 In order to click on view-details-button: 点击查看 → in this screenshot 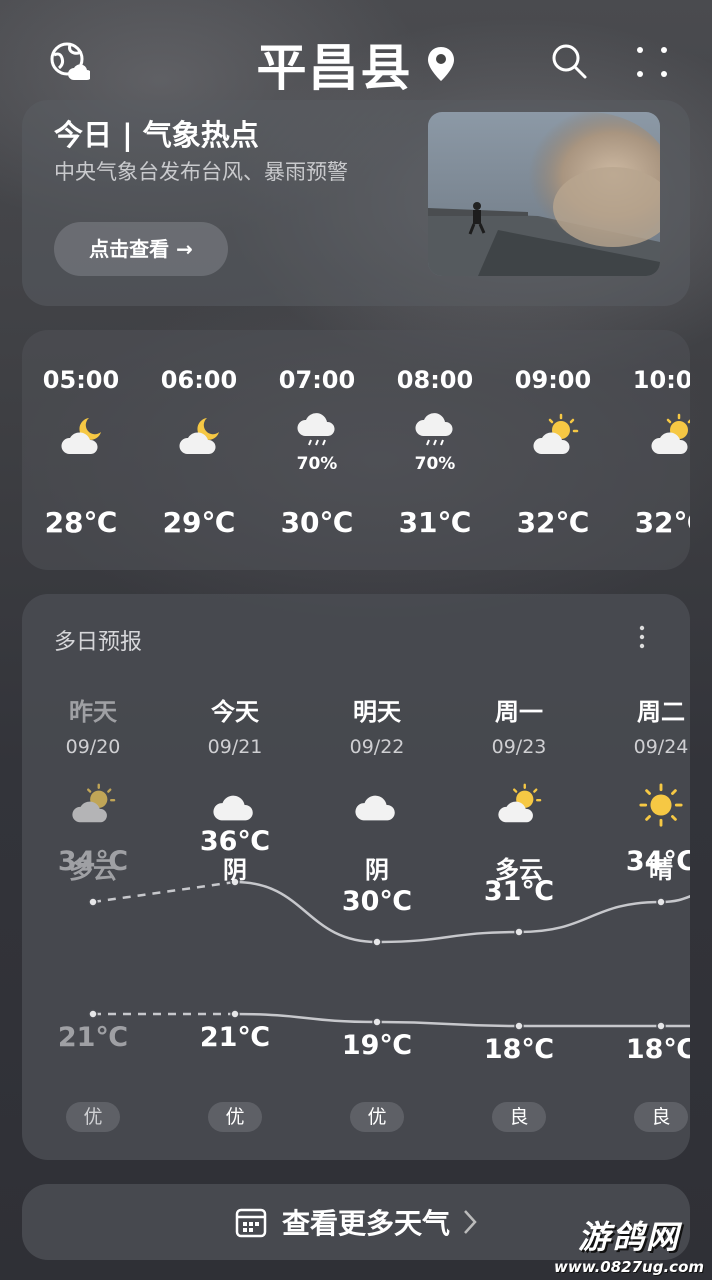, I will do `click(141, 249)`.